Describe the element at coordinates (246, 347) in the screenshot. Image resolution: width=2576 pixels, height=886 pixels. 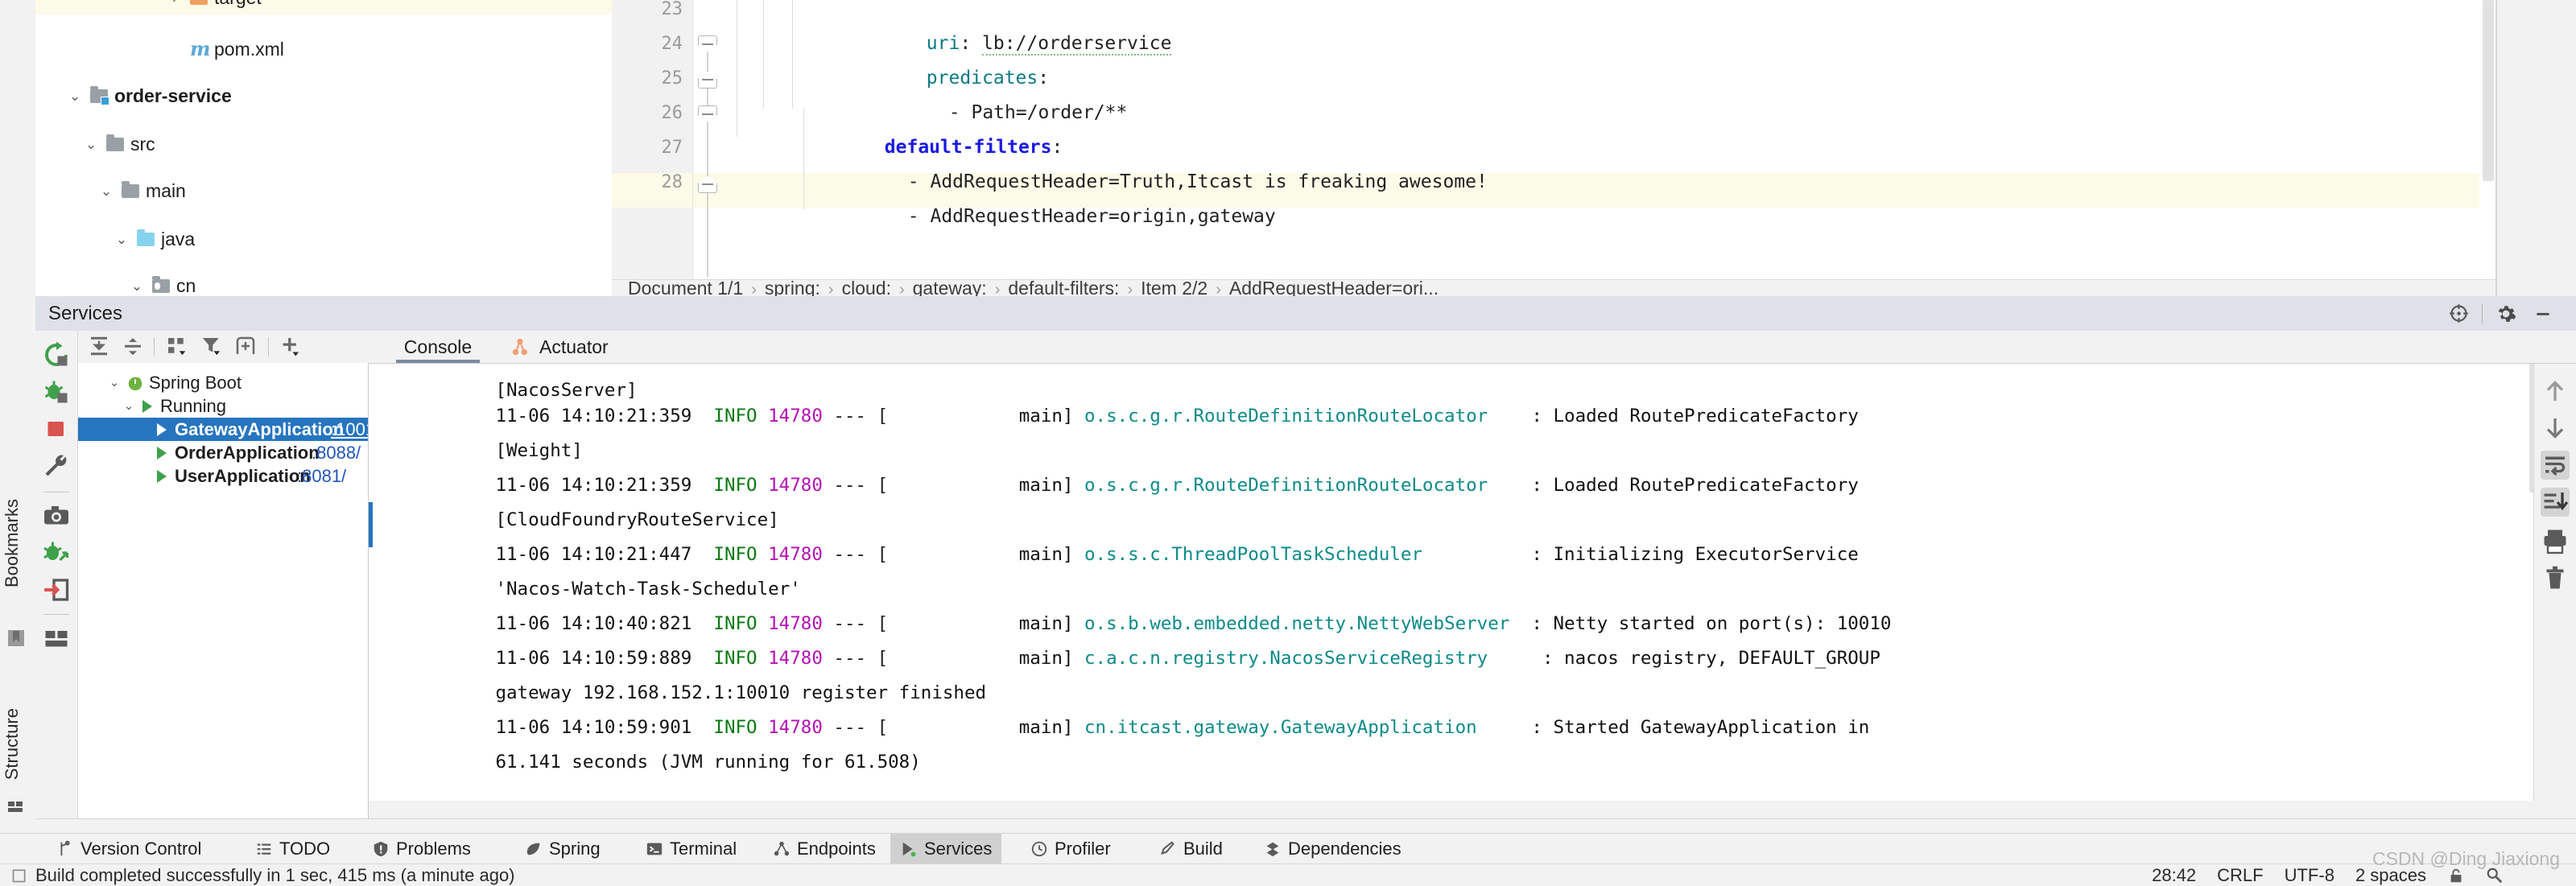
I see `show-configurations-icon` at that location.